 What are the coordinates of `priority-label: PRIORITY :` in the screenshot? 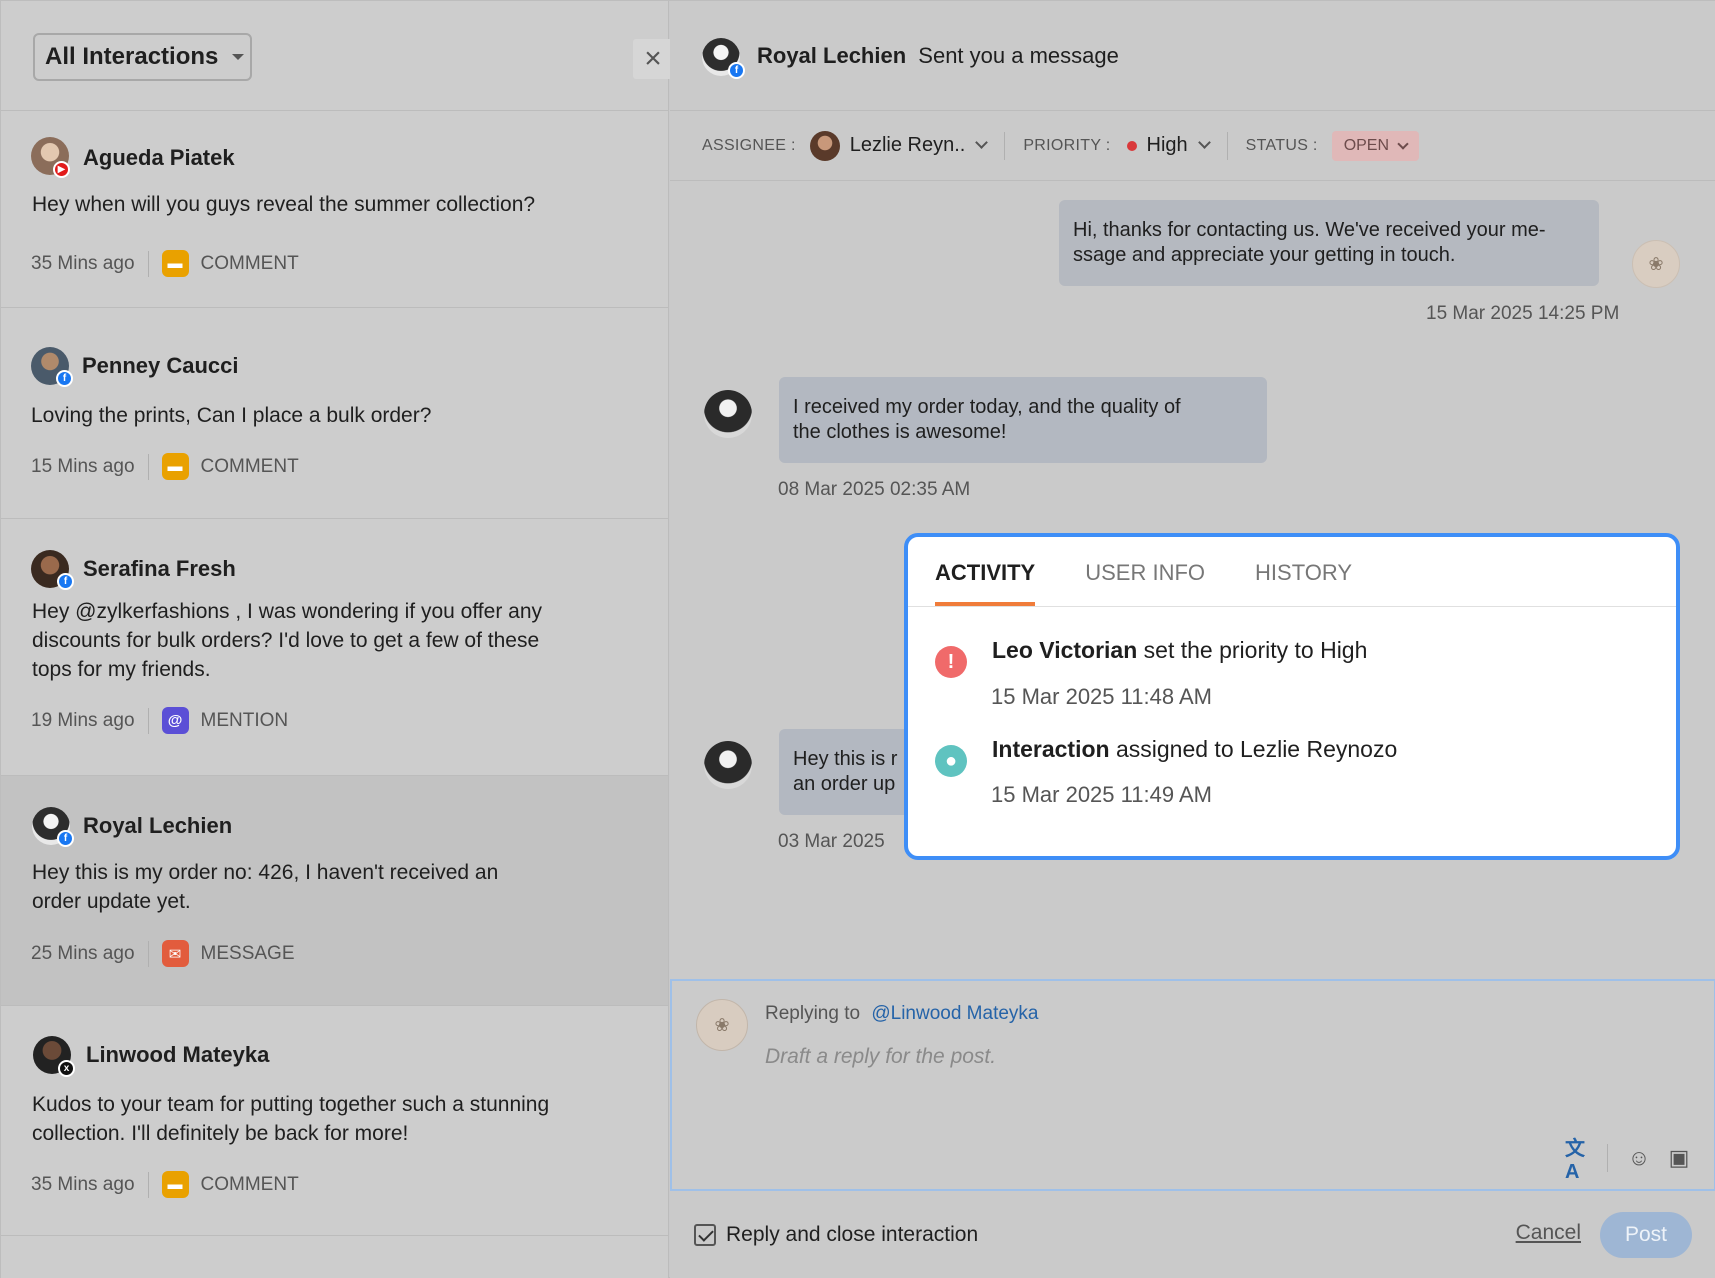 It's located at (1067, 145).